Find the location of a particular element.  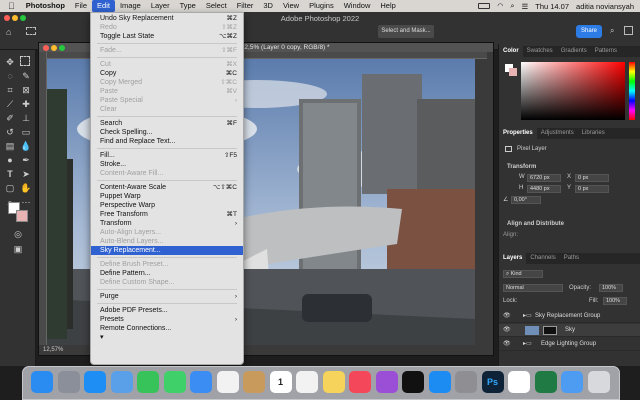

doc-zoom-dot is located at coordinates (62, 48).